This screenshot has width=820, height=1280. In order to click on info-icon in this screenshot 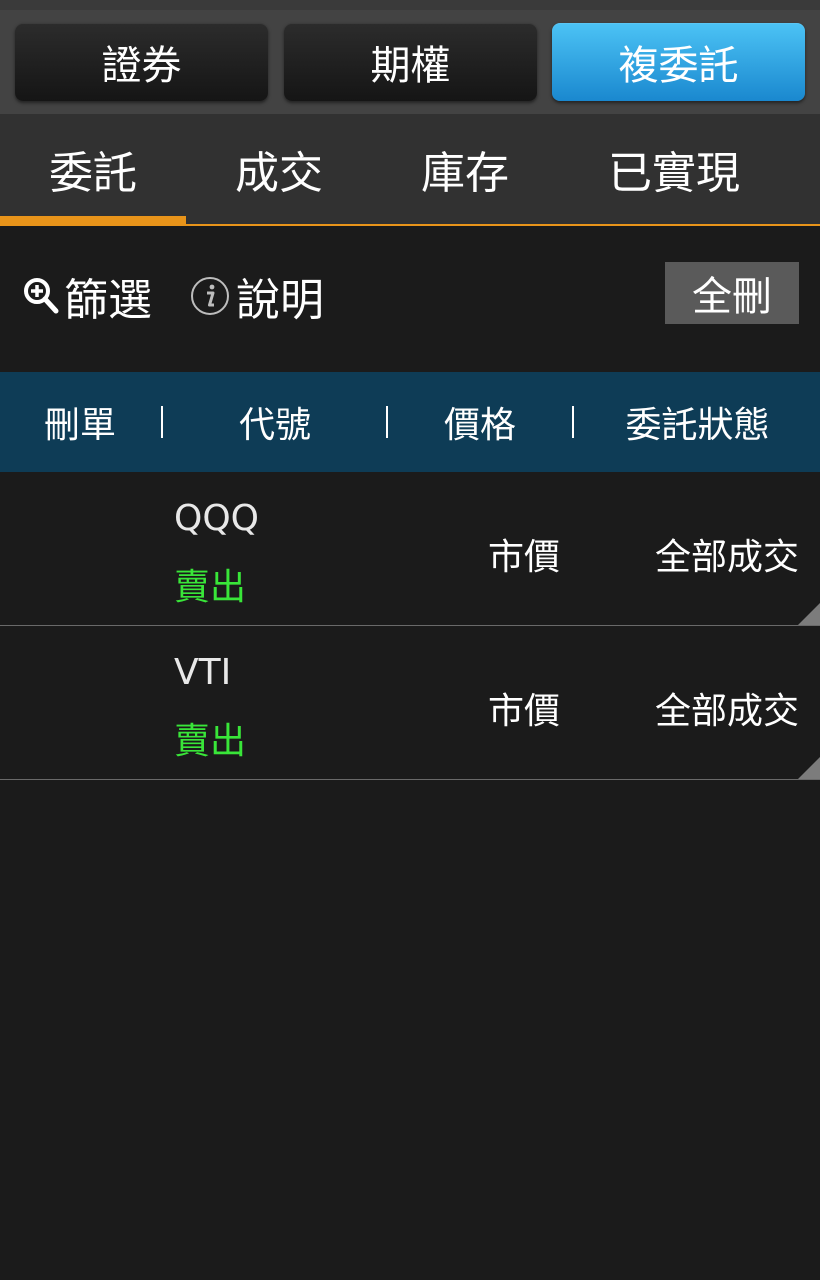, I will do `click(211, 296)`.